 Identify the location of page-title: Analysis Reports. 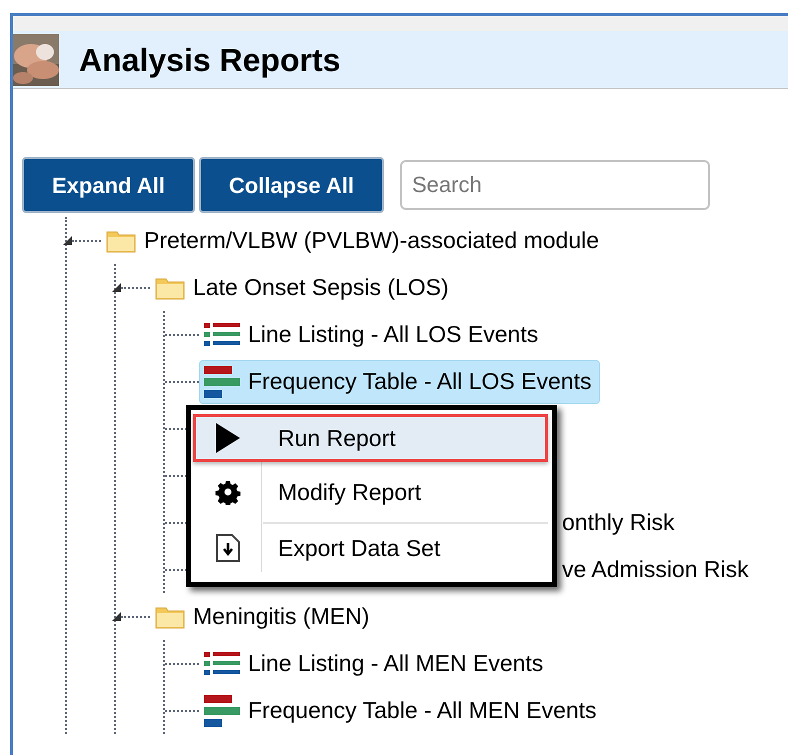
(209, 60).